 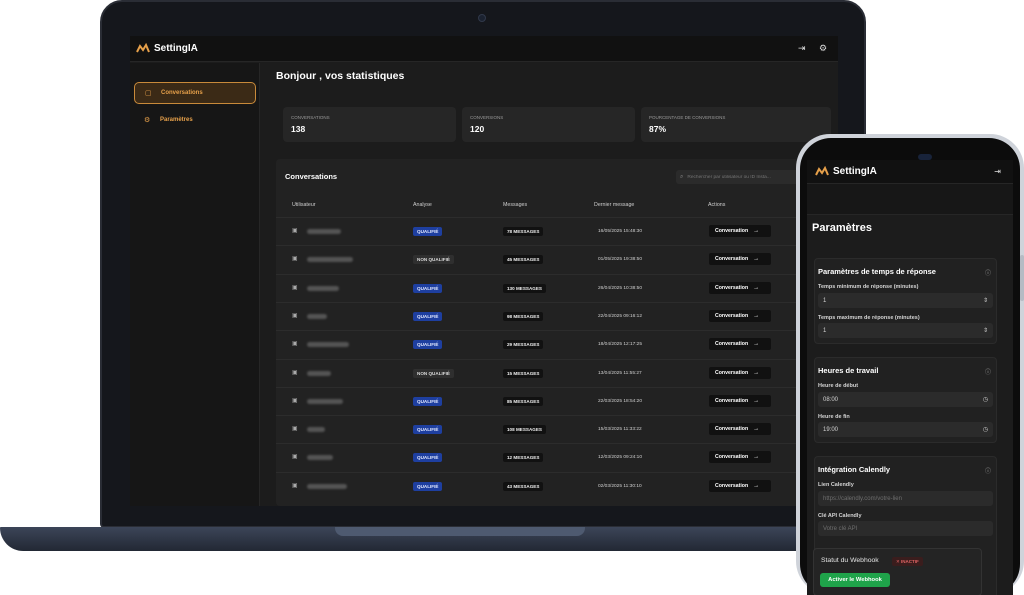 I want to click on search-box: ⌕, so click(x=741, y=177).